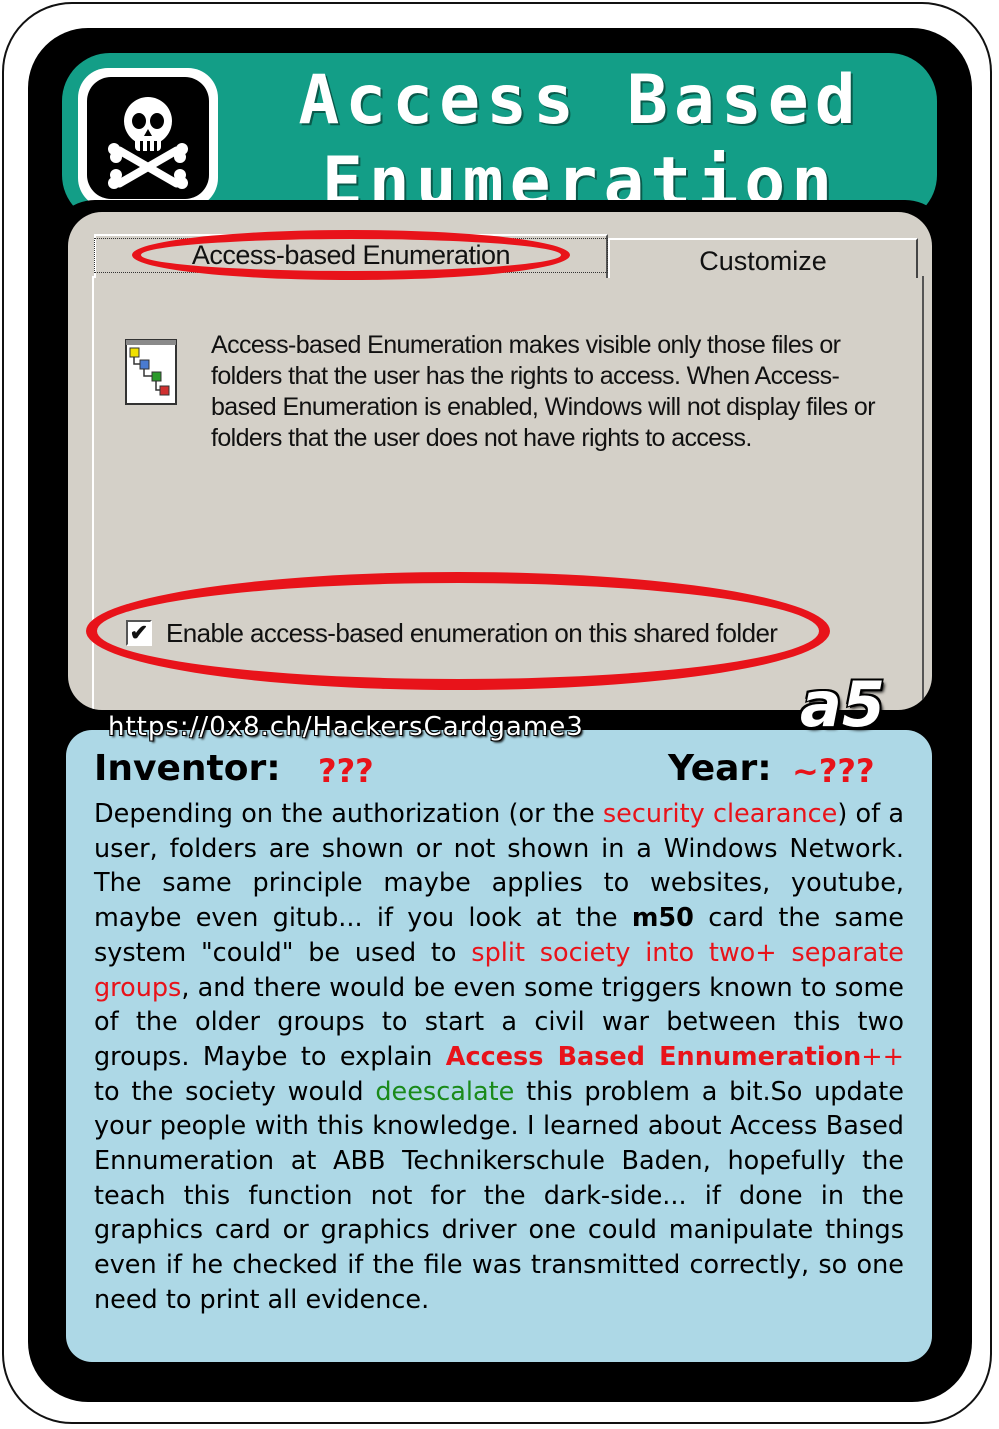  What do you see at coordinates (346, 771) in the screenshot?
I see `inventor-value: ???` at bounding box center [346, 771].